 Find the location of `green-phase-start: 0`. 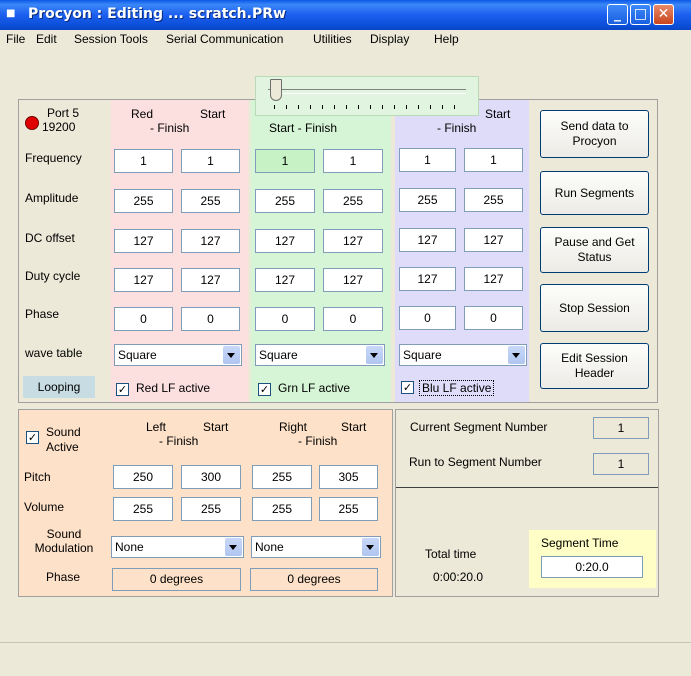

green-phase-start: 0 is located at coordinates (285, 319).